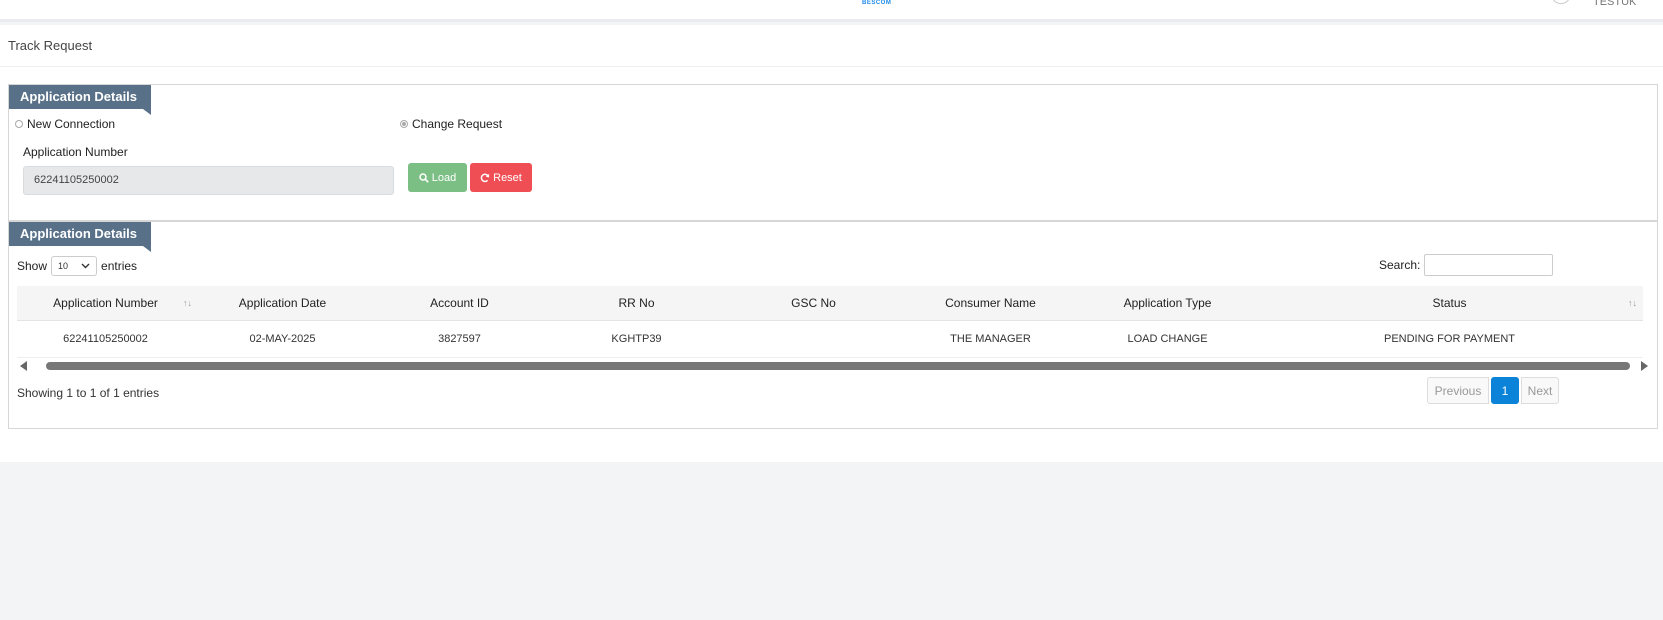 The height and width of the screenshot is (620, 1663). I want to click on search-input, so click(1489, 265).